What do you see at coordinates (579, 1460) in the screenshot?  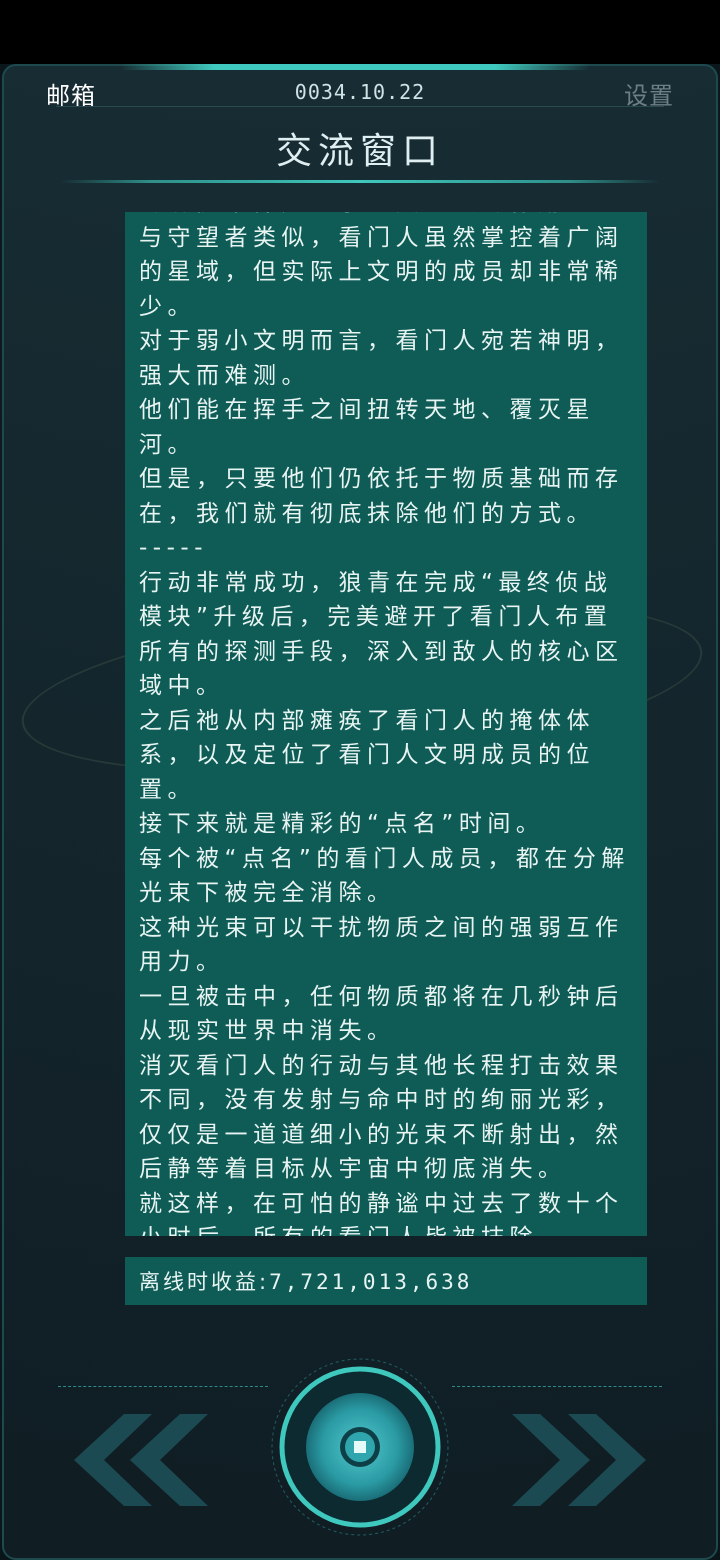 I see `double-chevron-right-icon` at bounding box center [579, 1460].